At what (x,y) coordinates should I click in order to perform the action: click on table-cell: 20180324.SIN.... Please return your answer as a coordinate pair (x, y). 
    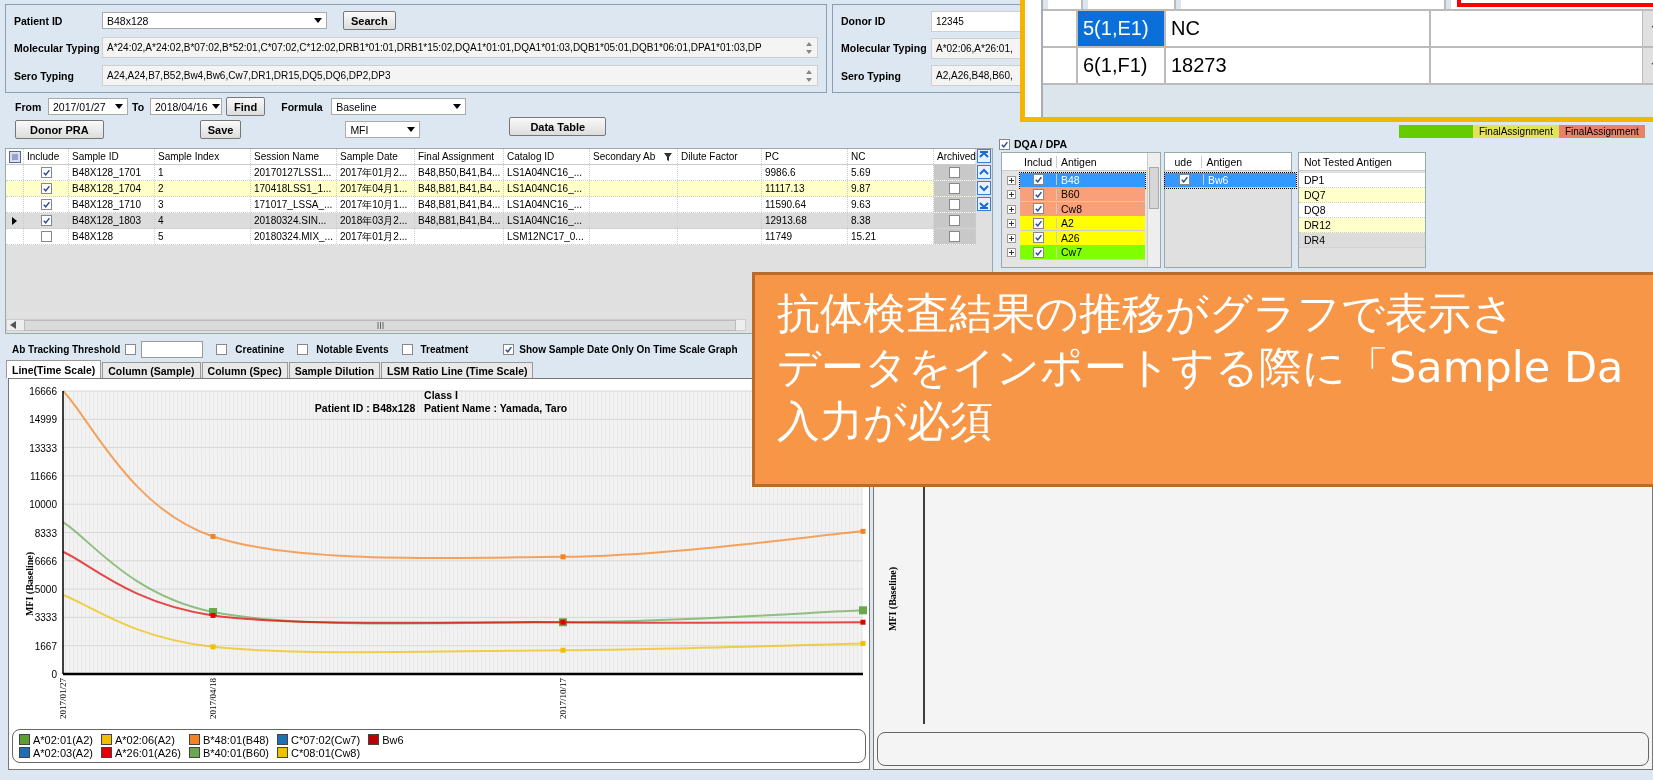
    Looking at the image, I should click on (290, 220).